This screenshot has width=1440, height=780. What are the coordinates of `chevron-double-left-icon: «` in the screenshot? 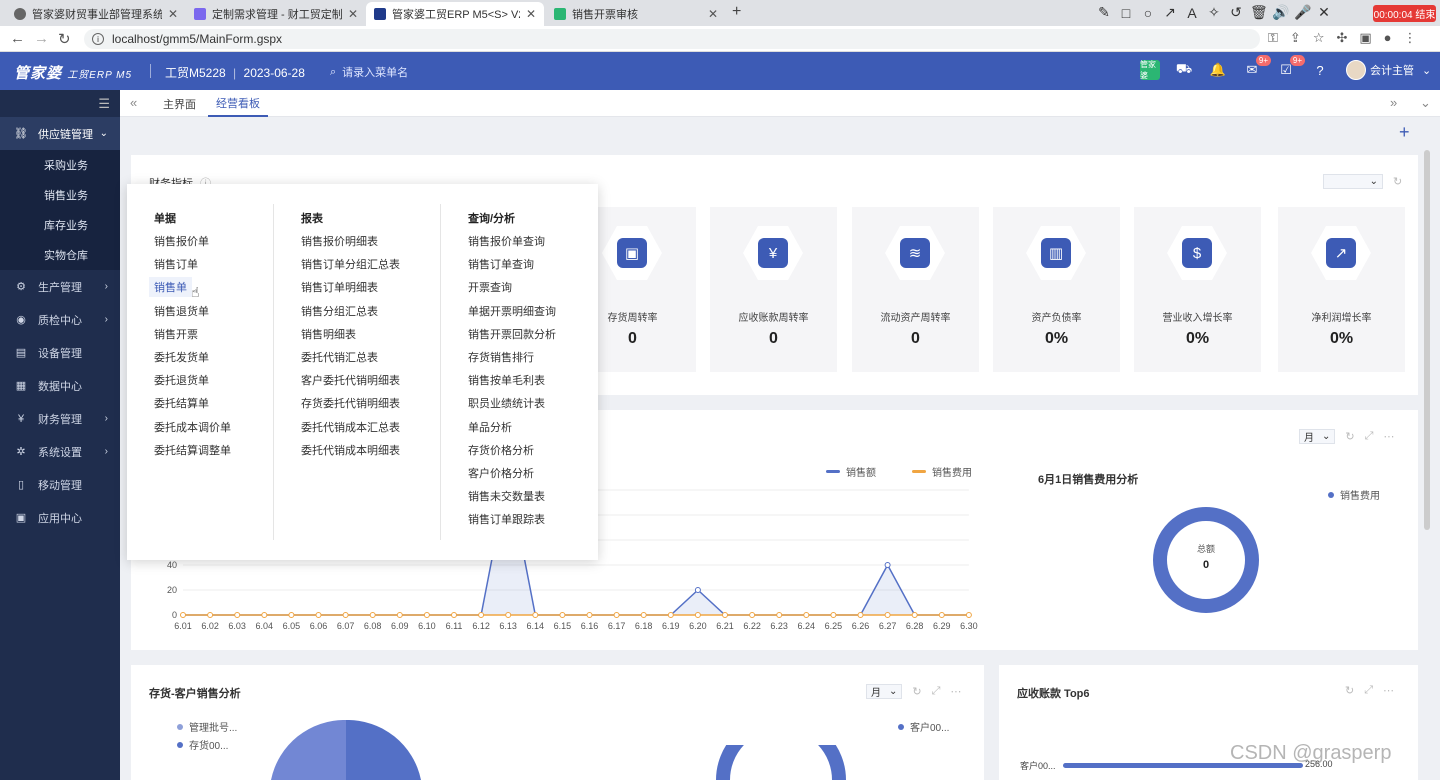 It's located at (133, 102).